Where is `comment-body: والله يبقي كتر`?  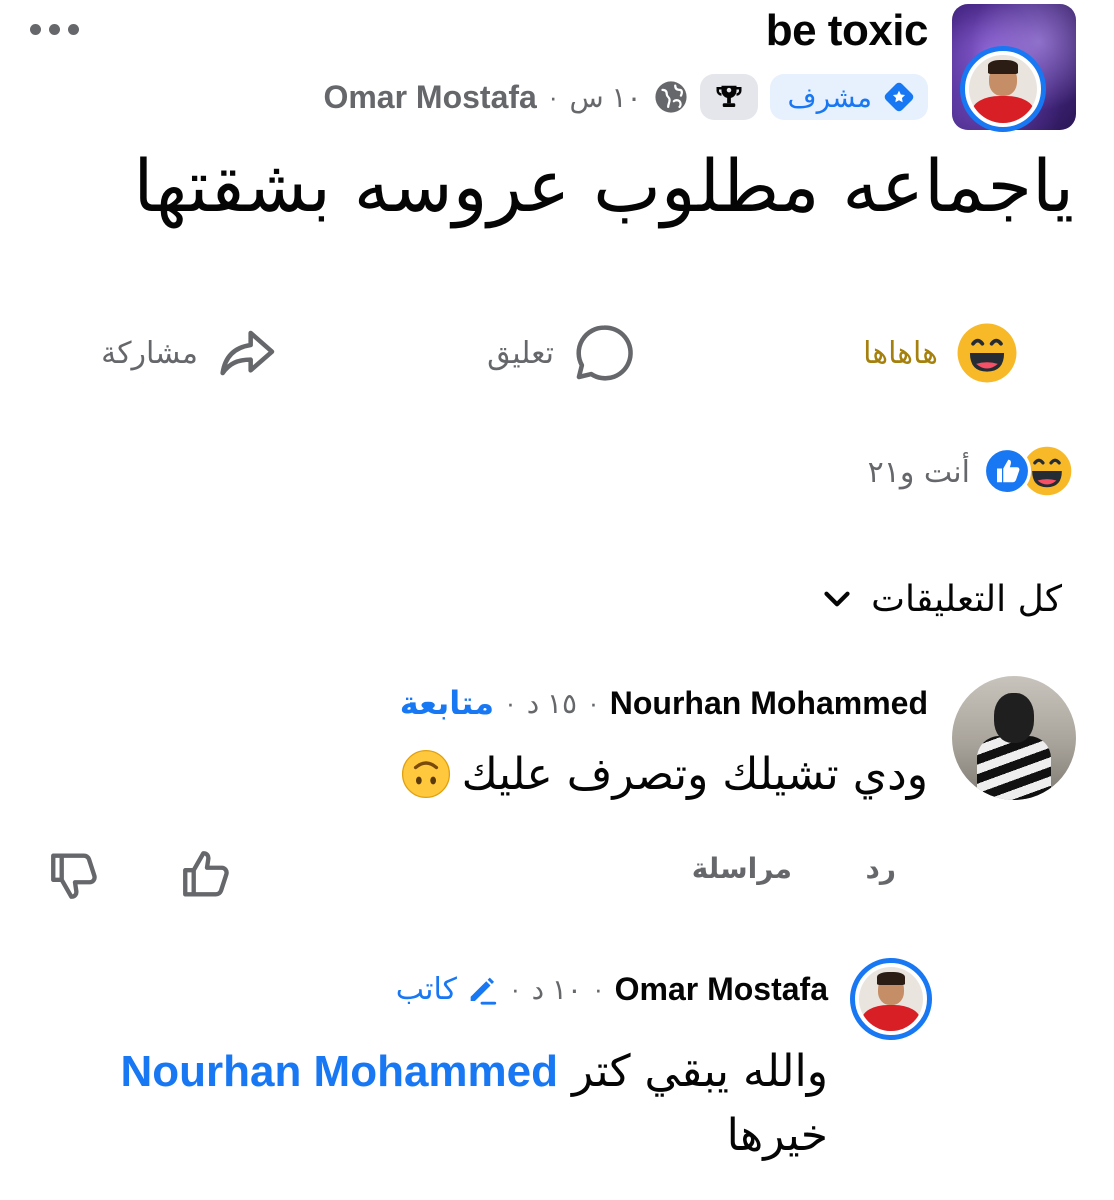 comment-body: والله يبقي كتر is located at coordinates (700, 1071).